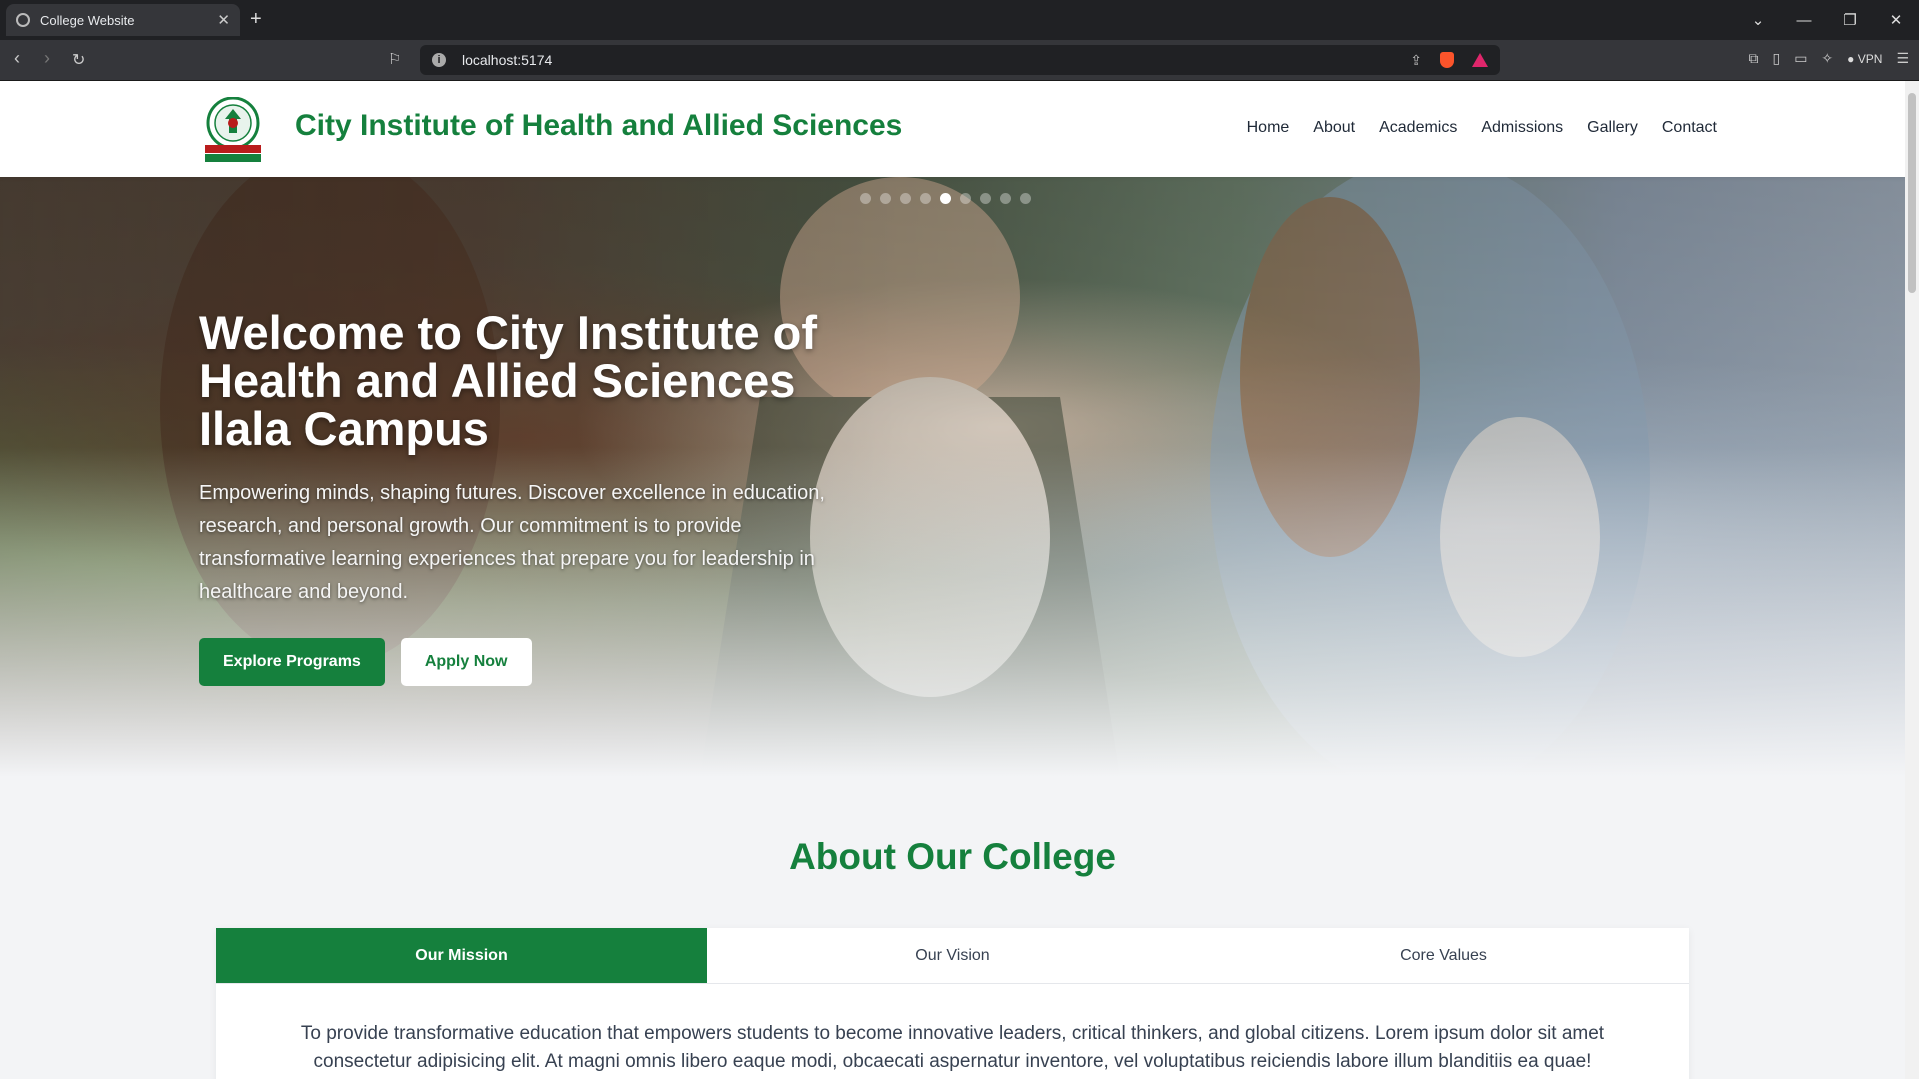 The width and height of the screenshot is (1919, 1079). I want to click on nav-link-admissions: Admissions, so click(1522, 128).